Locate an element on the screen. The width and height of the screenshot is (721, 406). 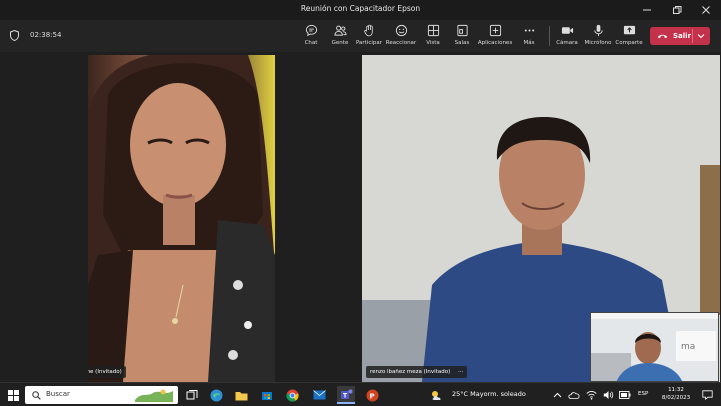
task-view-button is located at coordinates (192, 395).